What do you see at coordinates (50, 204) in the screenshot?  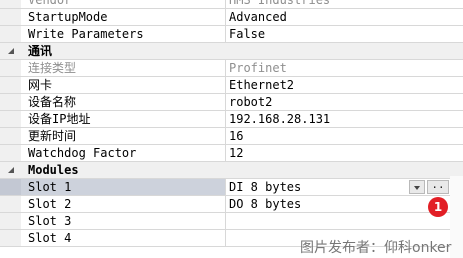 I see `property-name: Slot 2` at bounding box center [50, 204].